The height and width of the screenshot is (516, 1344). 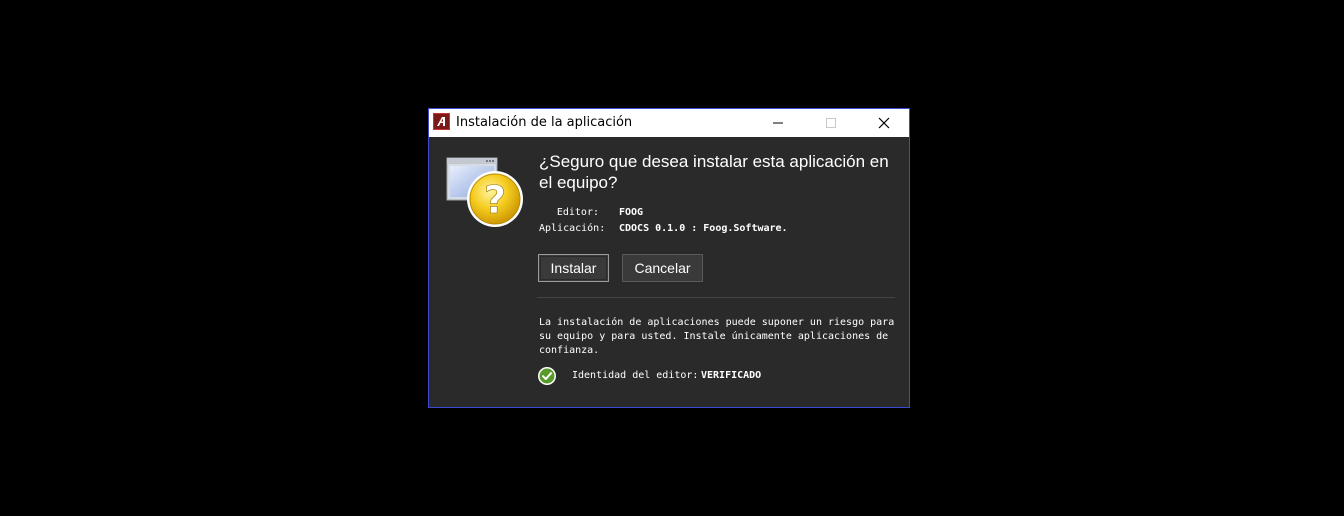 What do you see at coordinates (441, 121) in the screenshot?
I see `adobe-air-icon` at bounding box center [441, 121].